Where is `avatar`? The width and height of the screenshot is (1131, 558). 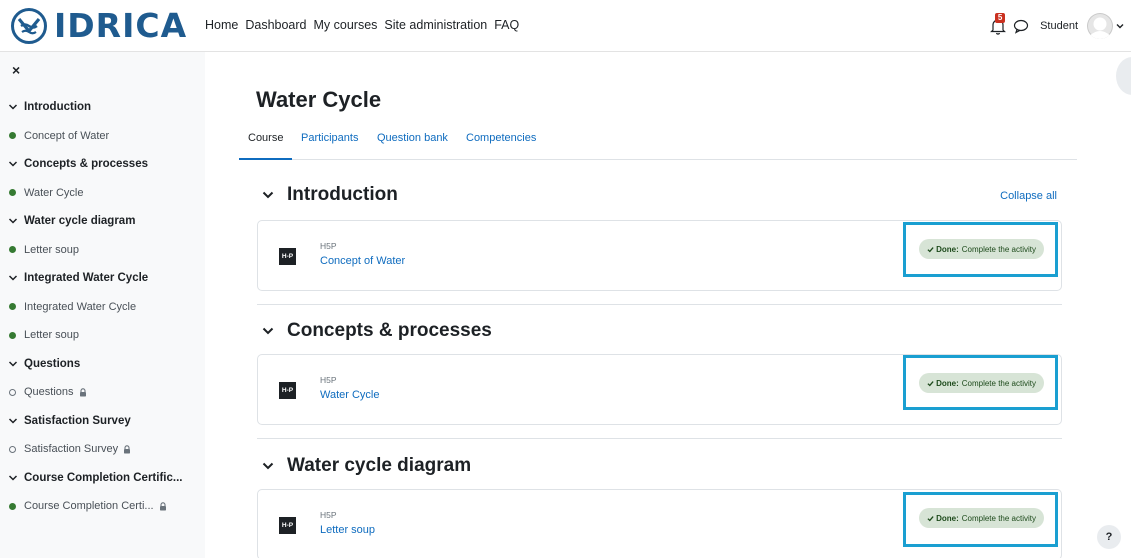 avatar is located at coordinates (1100, 26).